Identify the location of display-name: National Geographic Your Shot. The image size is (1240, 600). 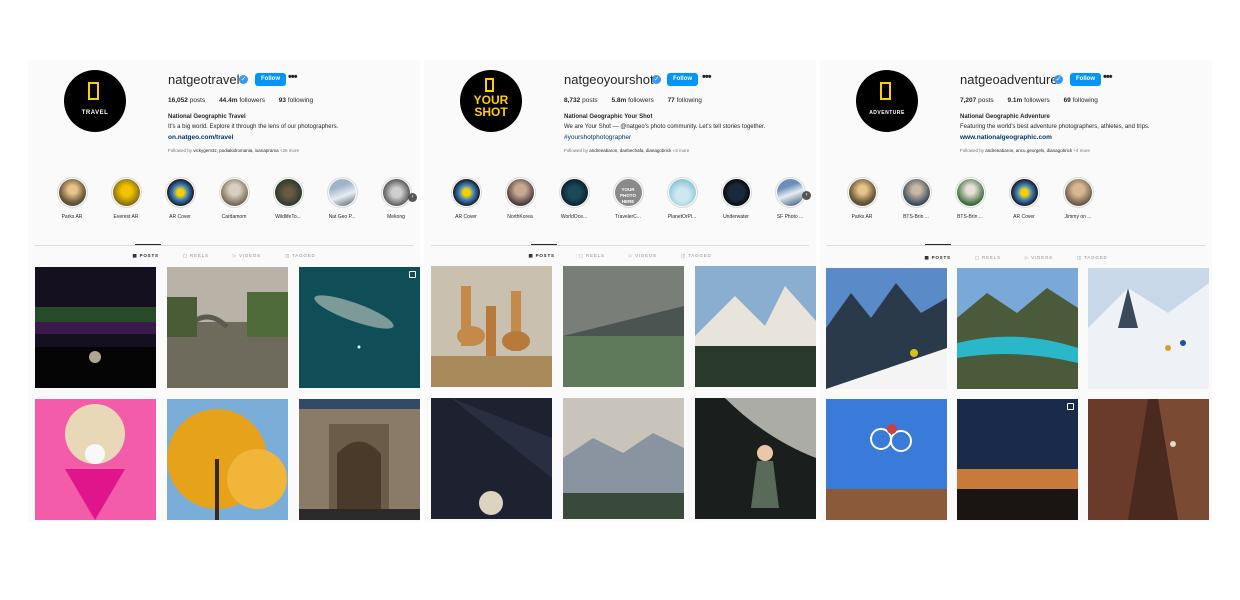
(608, 117).